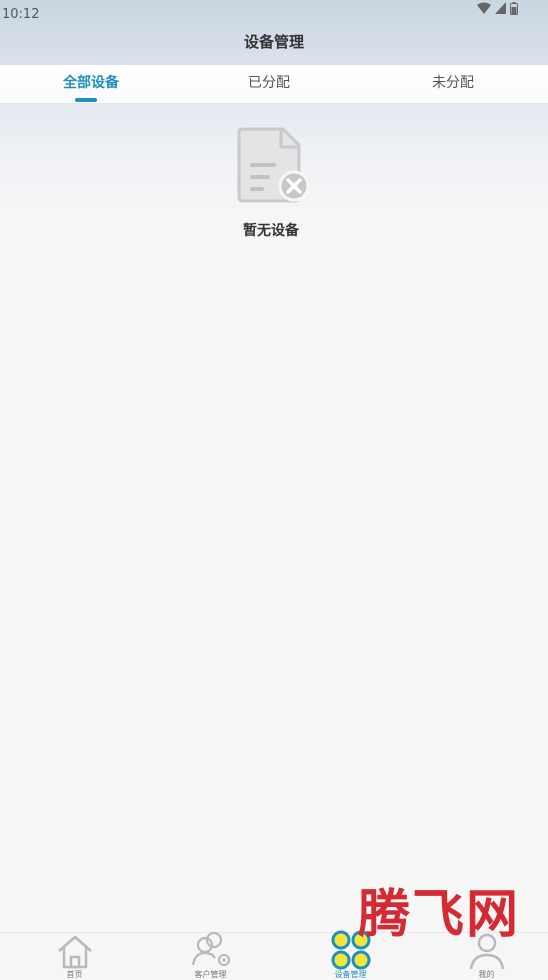 This screenshot has height=980, width=548. I want to click on wifi-icon, so click(484, 8).